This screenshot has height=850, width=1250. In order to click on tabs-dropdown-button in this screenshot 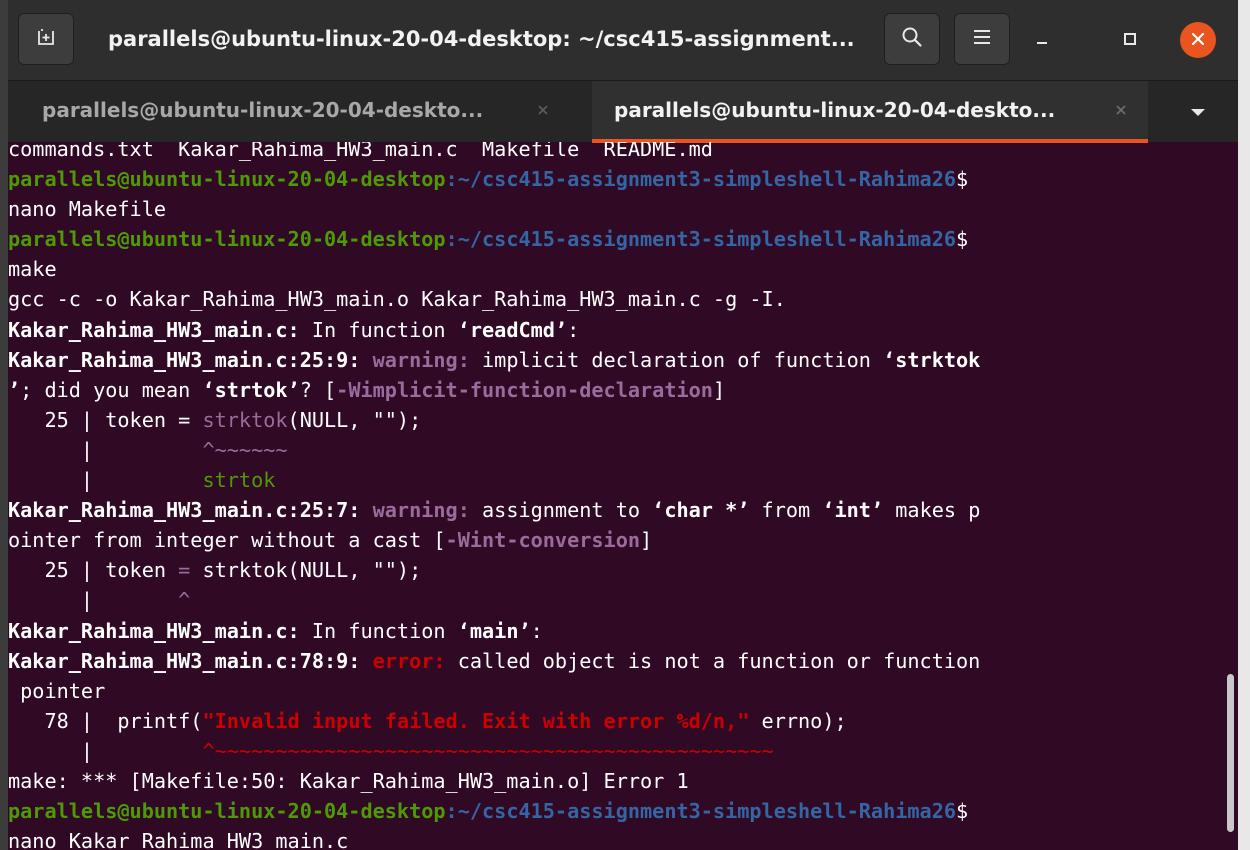, I will do `click(1198, 112)`.